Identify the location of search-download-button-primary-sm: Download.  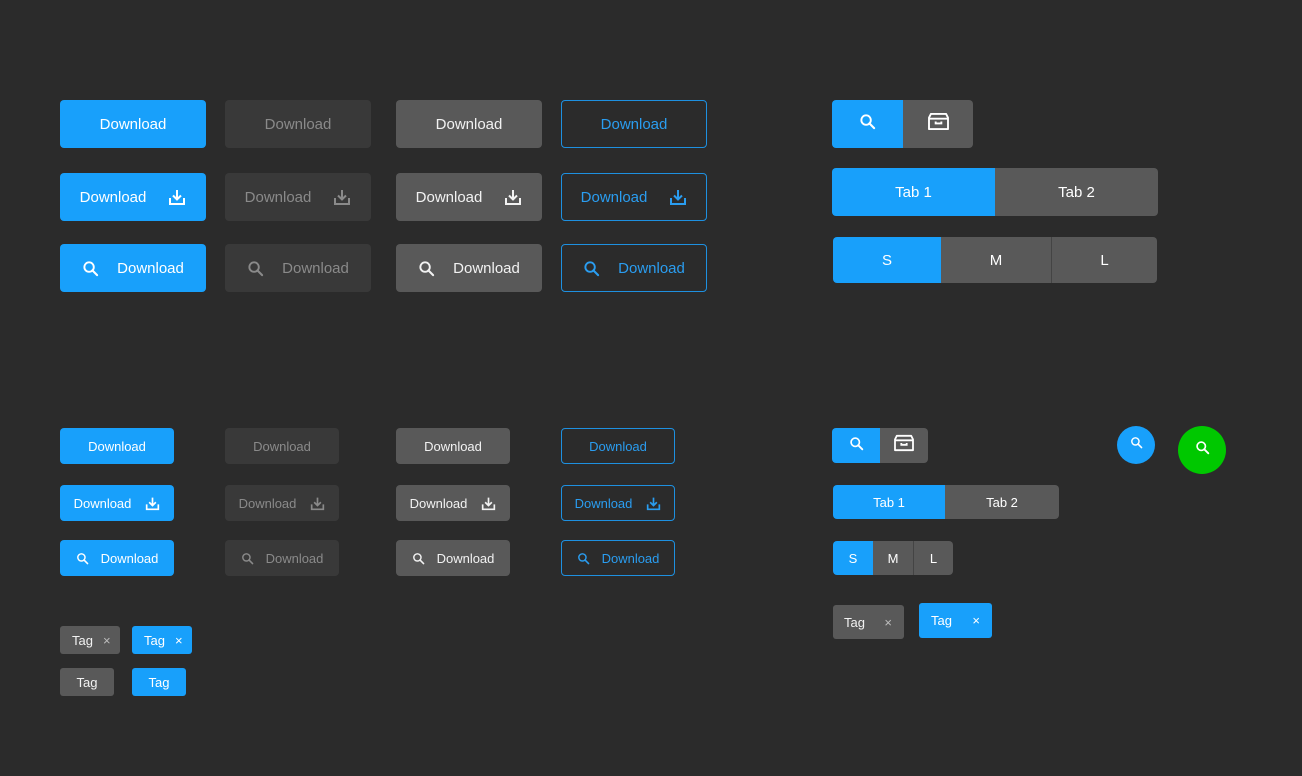
(117, 558).